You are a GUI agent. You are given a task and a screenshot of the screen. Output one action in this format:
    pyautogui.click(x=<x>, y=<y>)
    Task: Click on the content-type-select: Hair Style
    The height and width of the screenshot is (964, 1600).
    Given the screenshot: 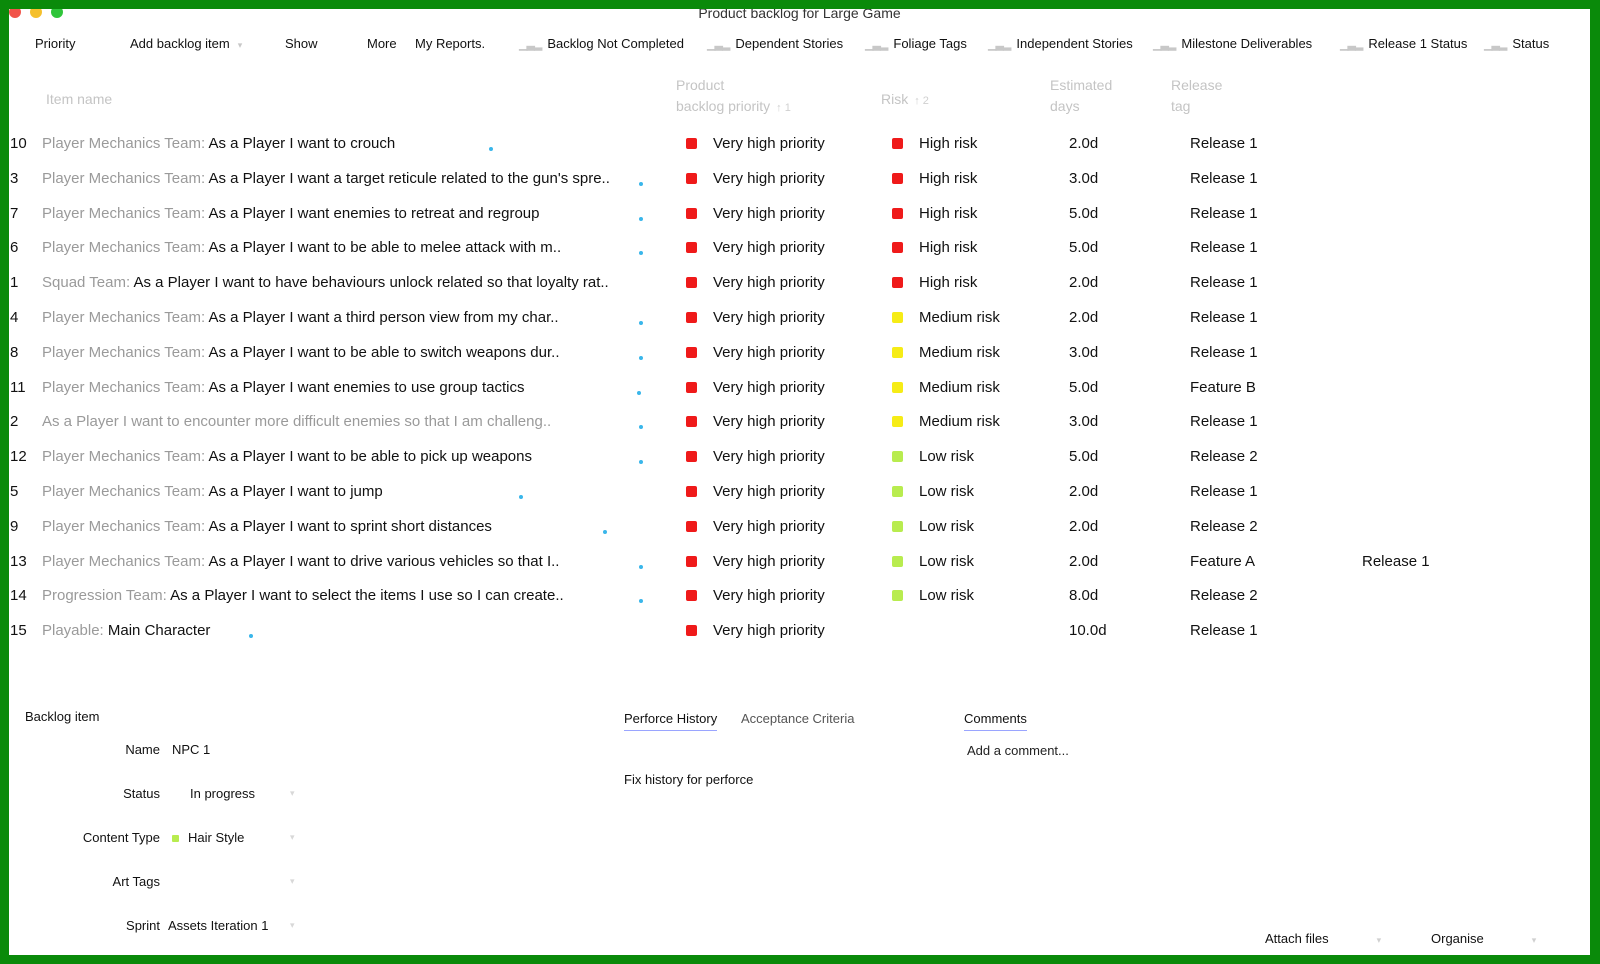 What is the action you would take?
    pyautogui.click(x=208, y=837)
    